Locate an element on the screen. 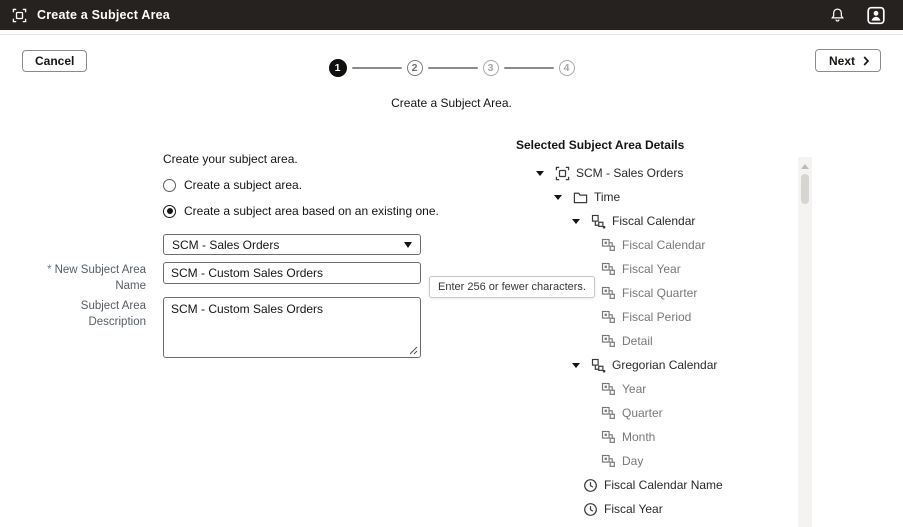 This screenshot has width=903, height=527. chevron-right-icon is located at coordinates (866, 60).